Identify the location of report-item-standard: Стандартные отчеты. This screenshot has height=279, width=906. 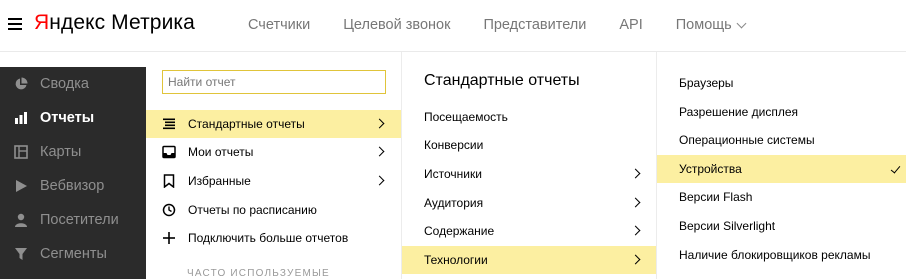
(273, 124).